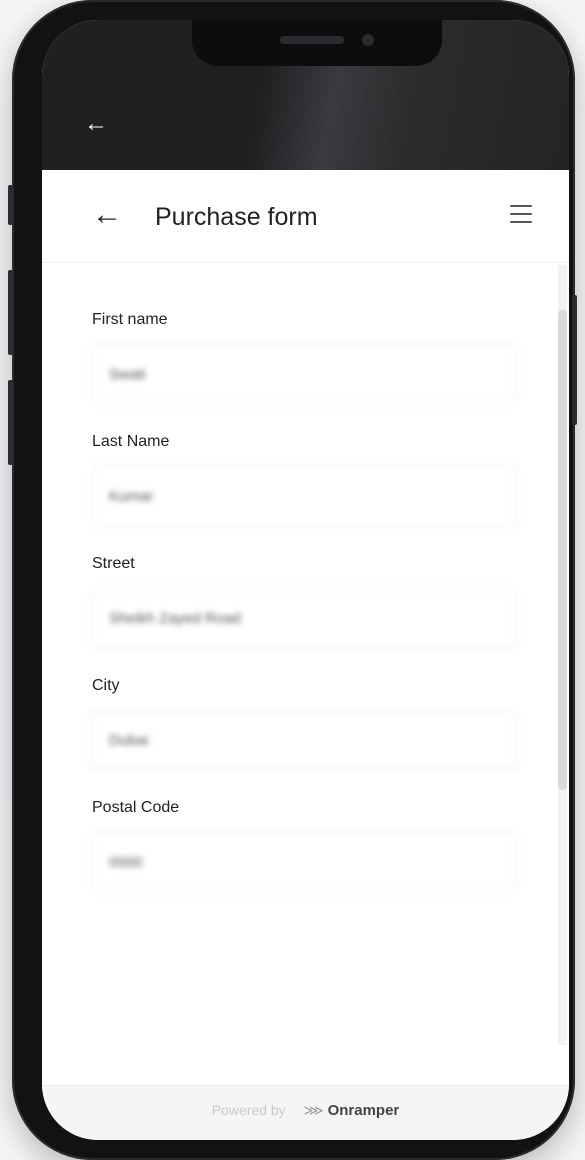 Image resolution: width=585 pixels, height=1160 pixels. Describe the element at coordinates (364, 1110) in the screenshot. I see `brand-name: Onramper` at that location.